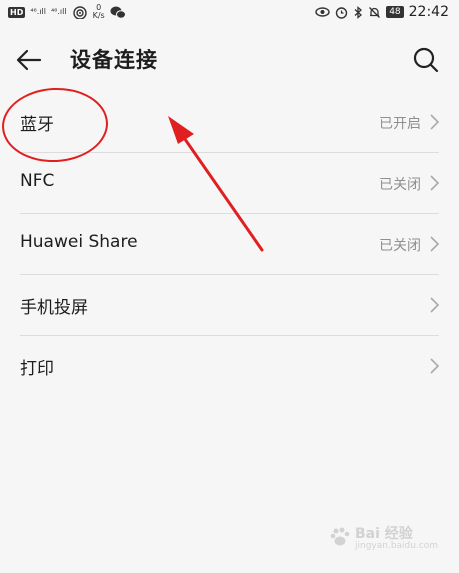  What do you see at coordinates (58, 11) in the screenshot?
I see `signal-icon-2: ⁴⁶.ıll` at bounding box center [58, 11].